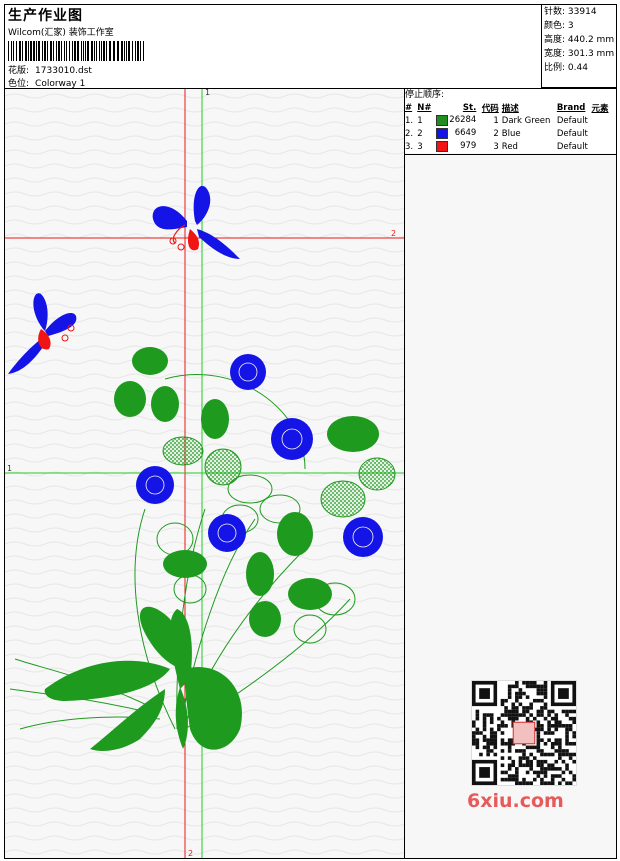 The width and height of the screenshot is (620, 861). I want to click on table-row: 1. 1 26284 1 Dark Green Default, so click(496, 120).